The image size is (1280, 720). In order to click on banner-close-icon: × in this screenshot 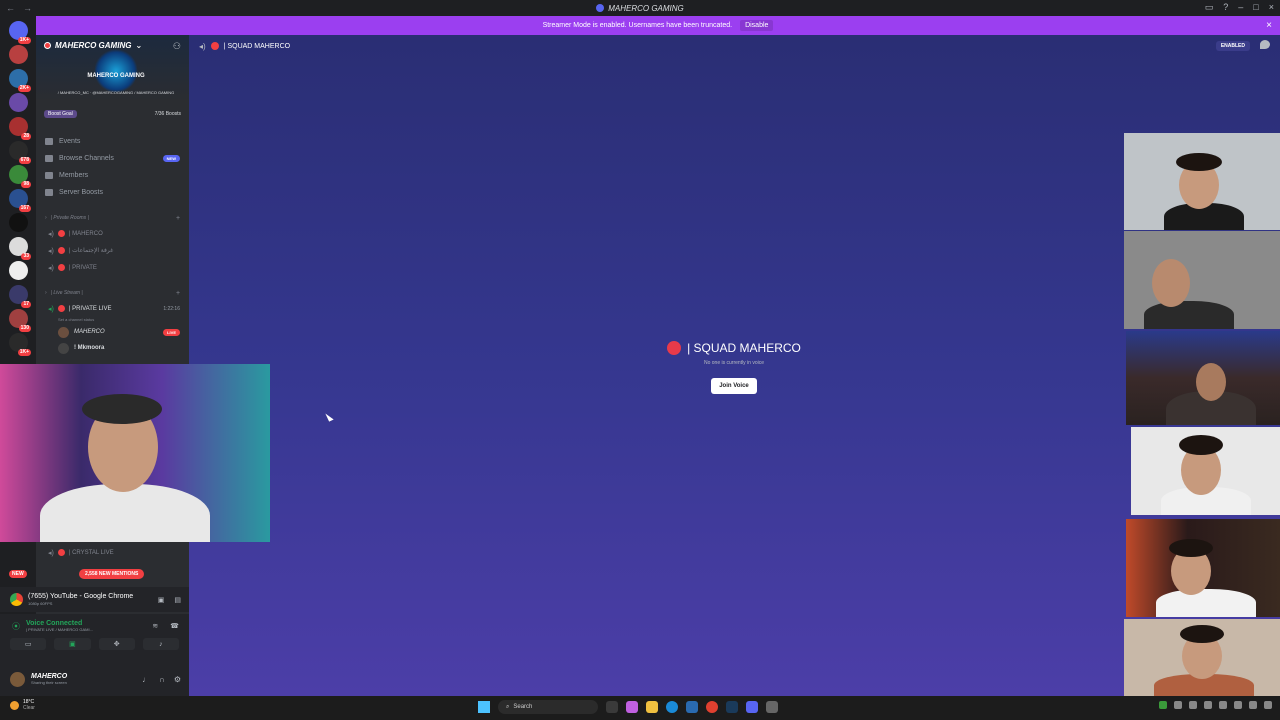, I will do `click(1269, 25)`.